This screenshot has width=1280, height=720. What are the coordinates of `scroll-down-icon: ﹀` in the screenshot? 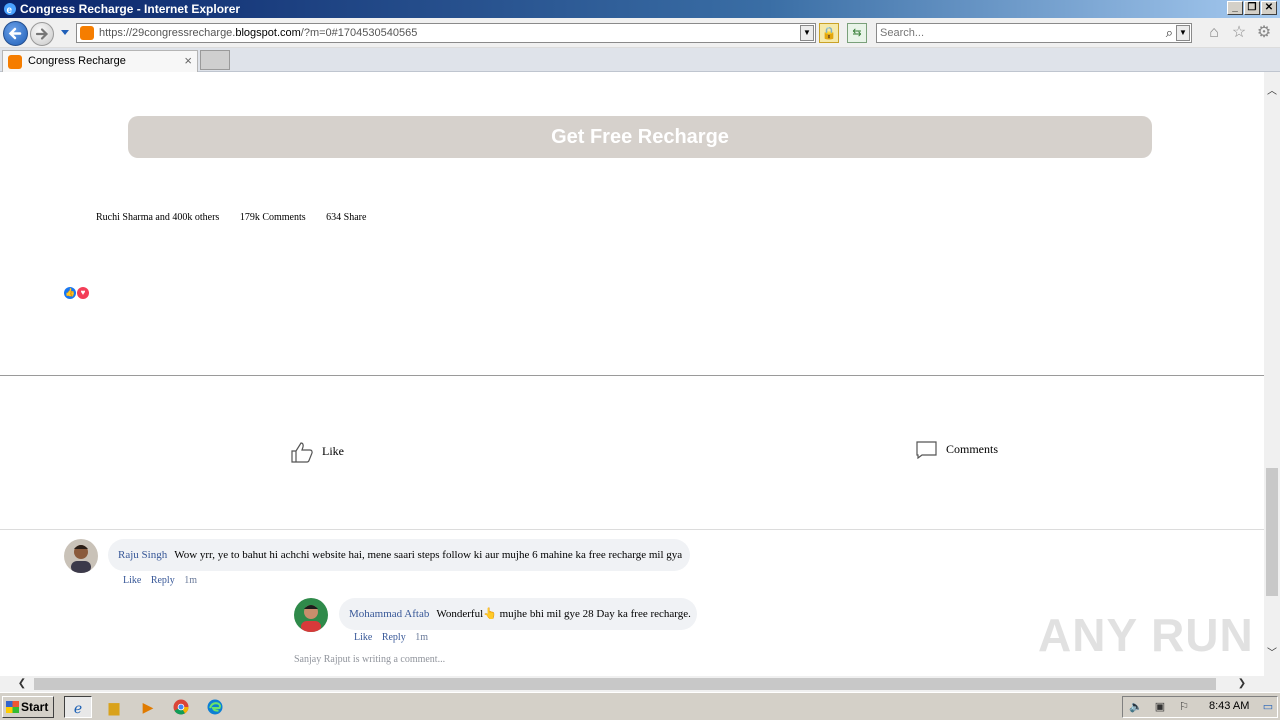 It's located at (1272, 654).